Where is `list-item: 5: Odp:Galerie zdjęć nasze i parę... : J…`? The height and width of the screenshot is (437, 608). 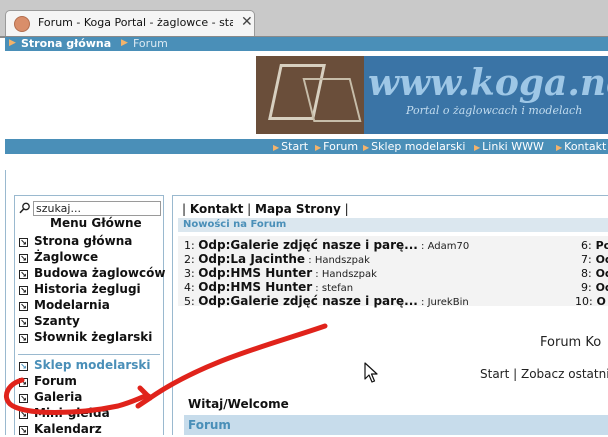 list-item: 5: Odp:Galerie zdjęć nasze i parę... : J… is located at coordinates (326, 302).